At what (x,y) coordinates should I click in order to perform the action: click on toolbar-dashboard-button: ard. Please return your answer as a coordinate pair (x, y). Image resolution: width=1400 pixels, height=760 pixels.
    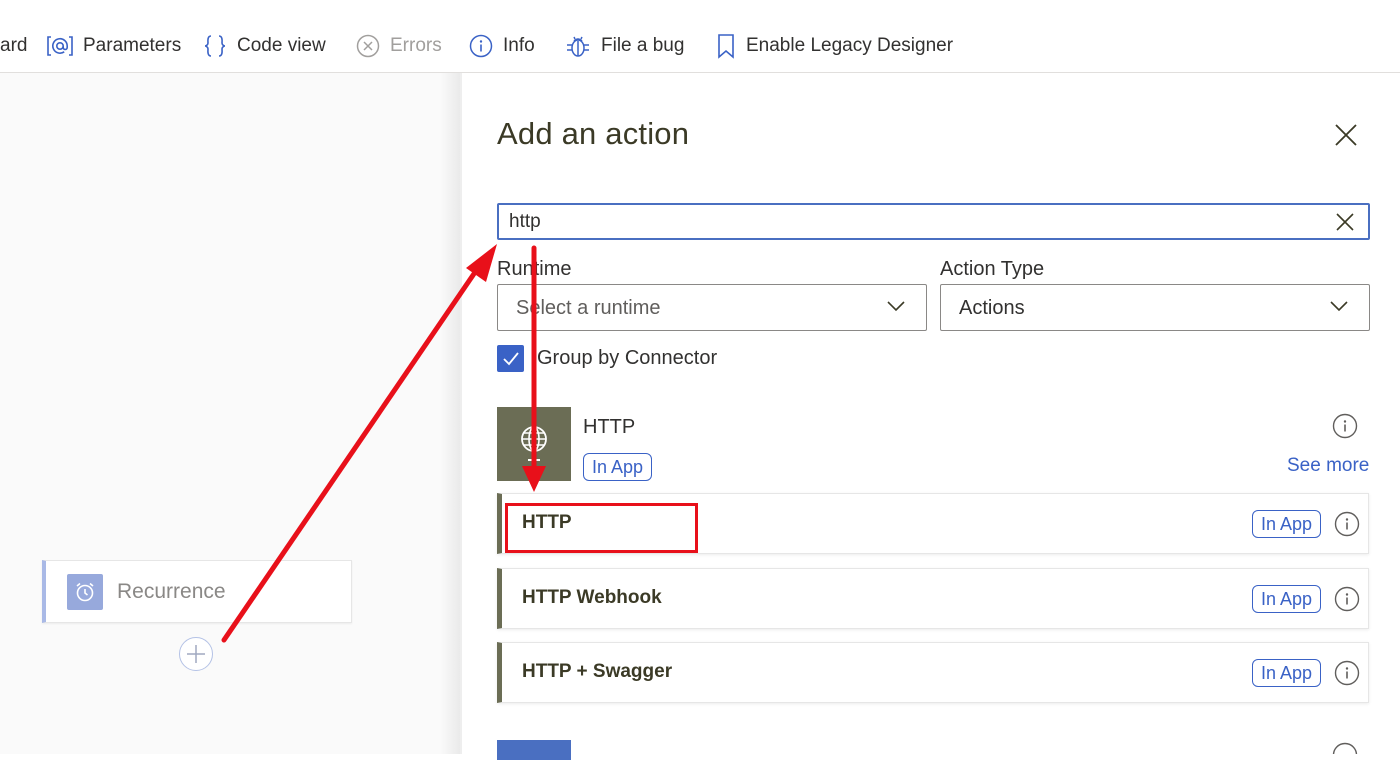
    Looking at the image, I should click on (13, 46).